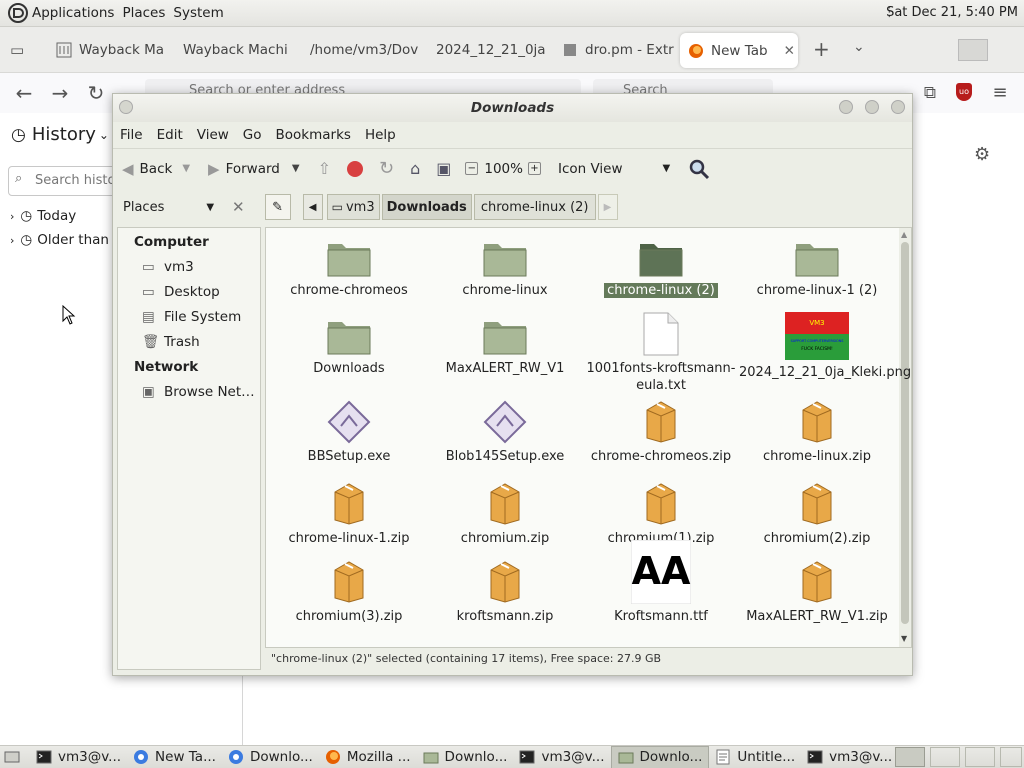 This screenshot has height=768, width=1024. I want to click on minimize-icon, so click(846, 107).